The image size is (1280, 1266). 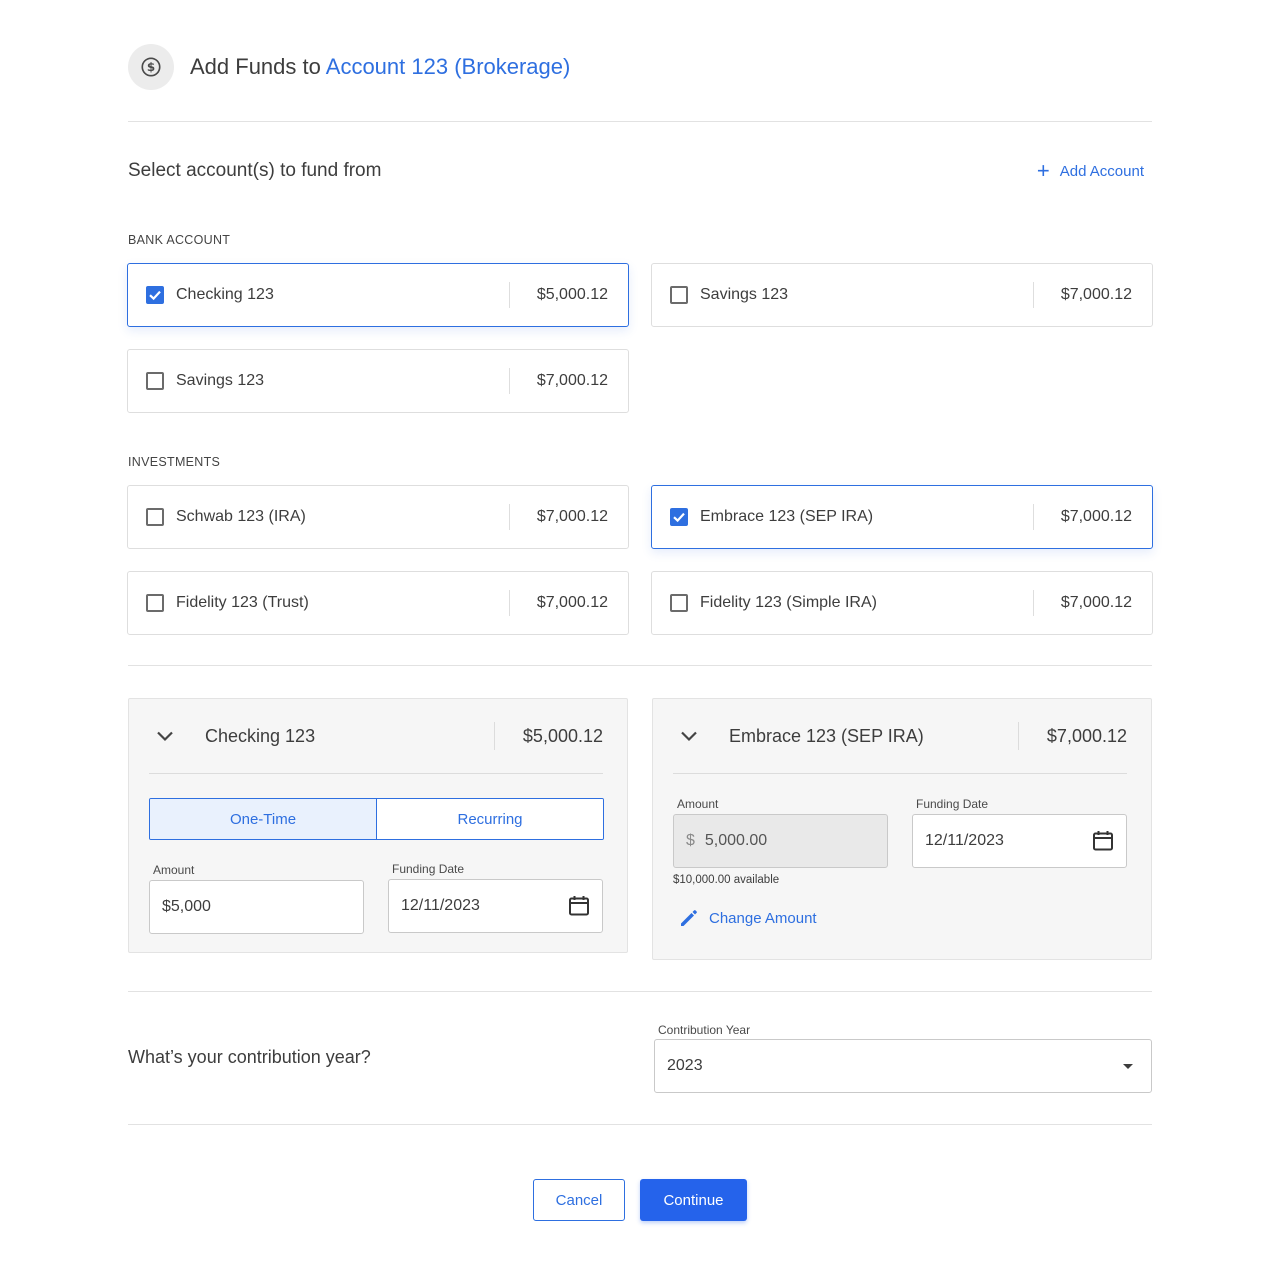 What do you see at coordinates (902, 517) in the screenshot?
I see `account-card-embrace: Embrace 123 (SEP IRA) $7,000.12` at bounding box center [902, 517].